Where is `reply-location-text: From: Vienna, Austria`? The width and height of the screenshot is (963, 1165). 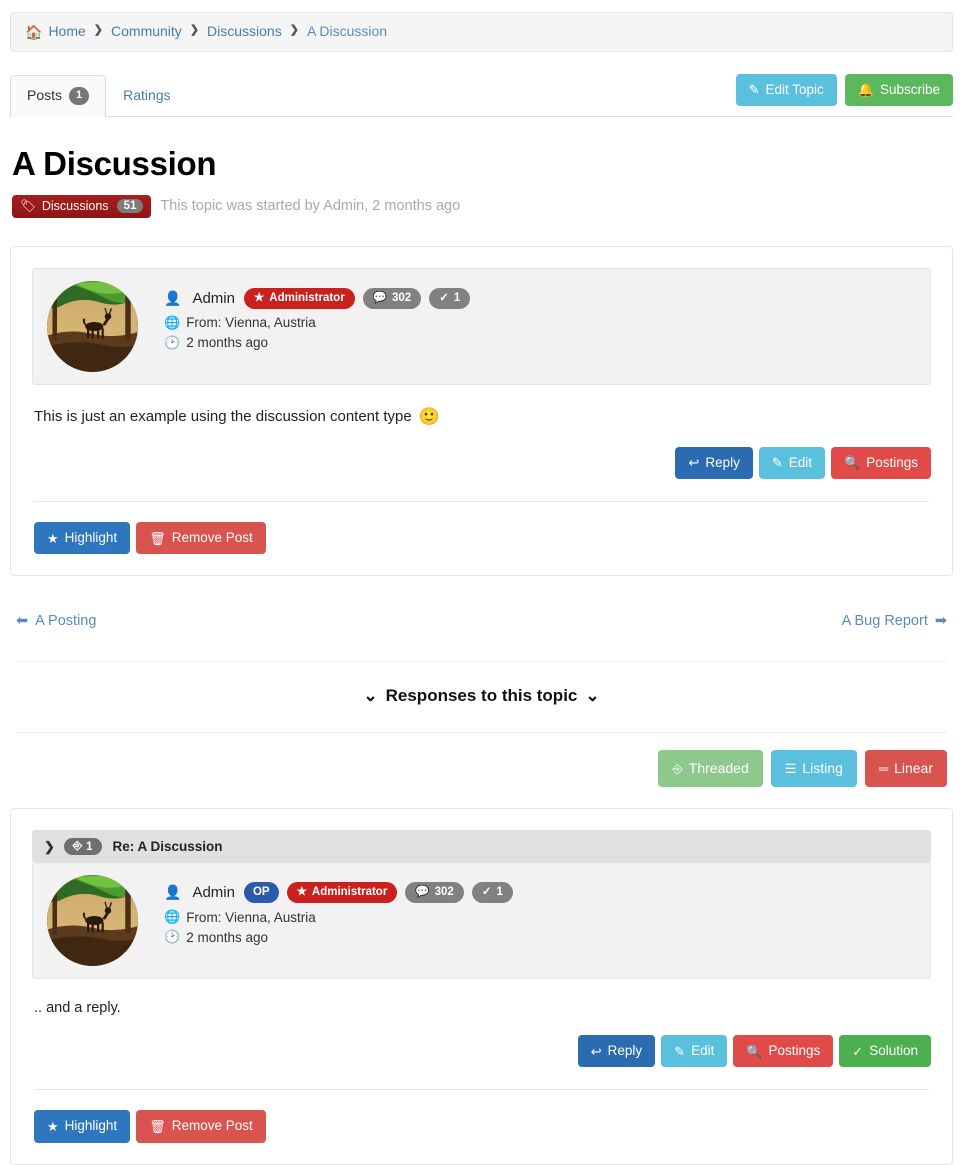 reply-location-text: From: Vienna, Austria is located at coordinates (251, 917).